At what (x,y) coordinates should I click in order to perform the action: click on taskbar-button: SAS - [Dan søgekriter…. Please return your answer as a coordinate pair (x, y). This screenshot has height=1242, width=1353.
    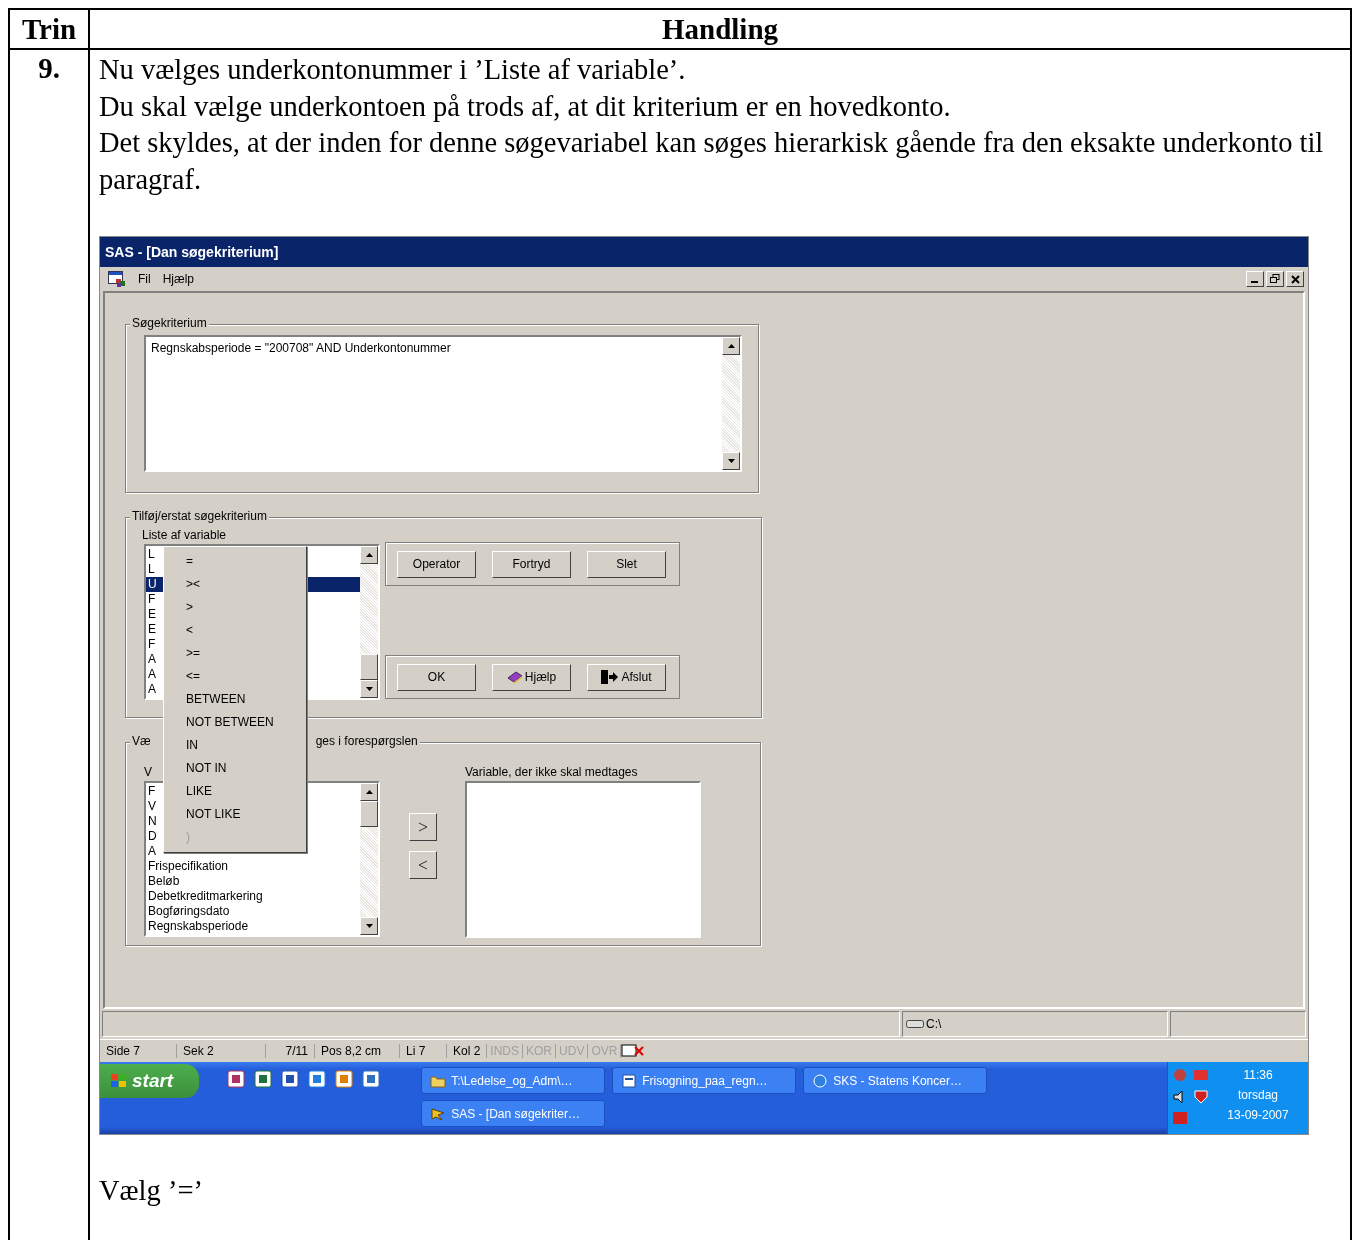
    Looking at the image, I should click on (513, 1113).